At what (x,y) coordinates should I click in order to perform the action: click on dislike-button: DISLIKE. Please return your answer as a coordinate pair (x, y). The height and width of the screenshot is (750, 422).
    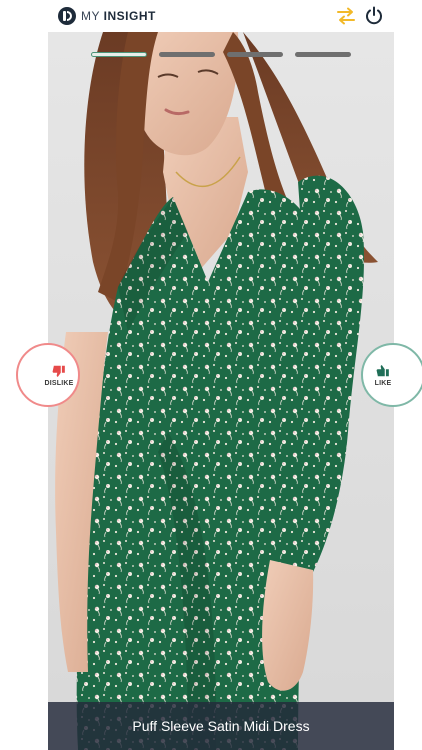
    Looking at the image, I should click on (48, 375).